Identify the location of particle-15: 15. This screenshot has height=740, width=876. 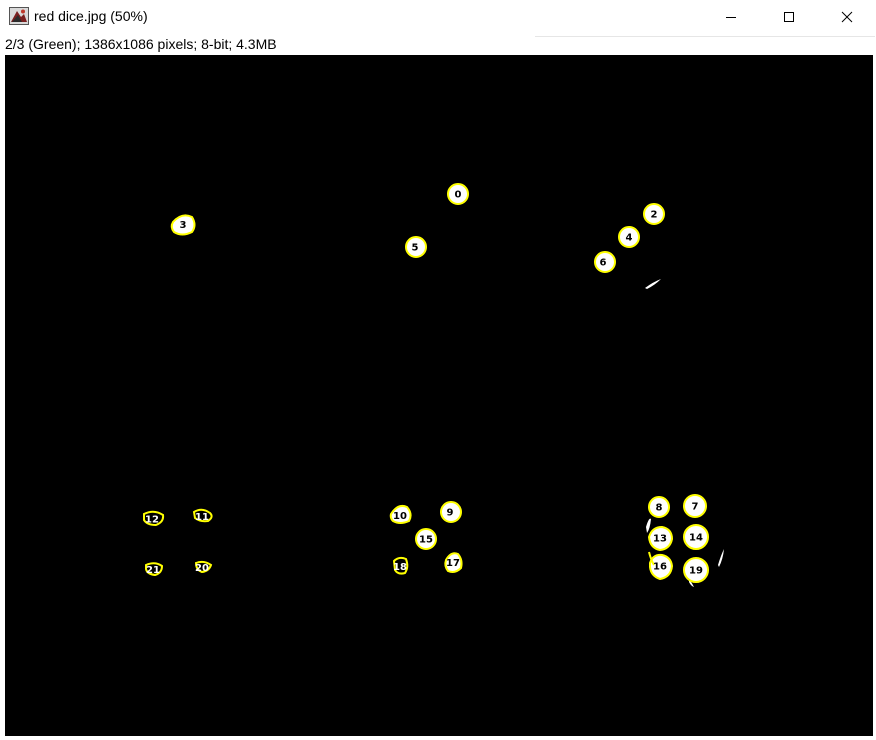
(426, 539).